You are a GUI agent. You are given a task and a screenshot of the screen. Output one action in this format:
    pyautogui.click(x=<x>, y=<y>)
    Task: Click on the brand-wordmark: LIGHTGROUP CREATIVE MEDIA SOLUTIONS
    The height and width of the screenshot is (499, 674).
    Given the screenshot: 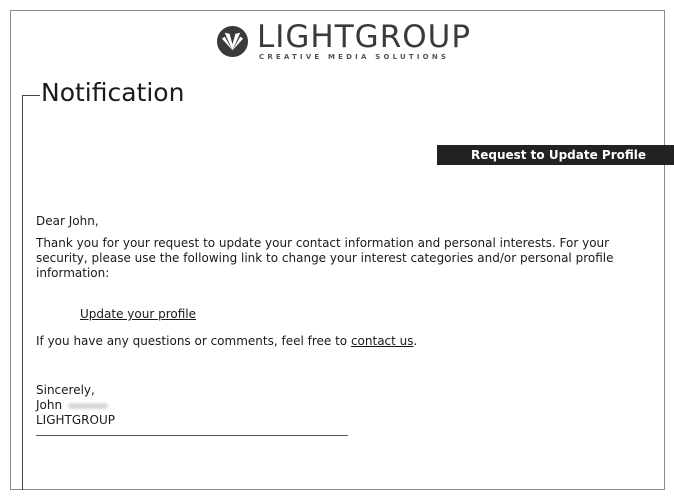 What is the action you would take?
    pyautogui.click(x=364, y=41)
    